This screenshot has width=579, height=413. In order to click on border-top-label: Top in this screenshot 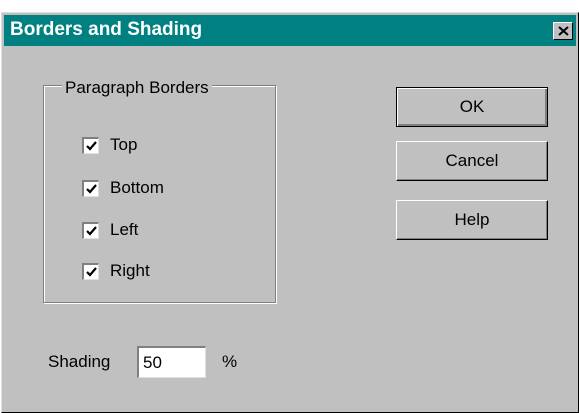, I will do `click(124, 144)`.